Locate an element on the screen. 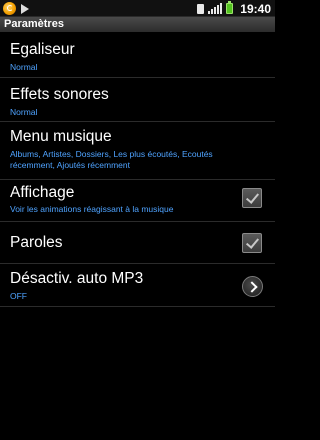  setting-summary: OFF is located at coordinates (18, 296).